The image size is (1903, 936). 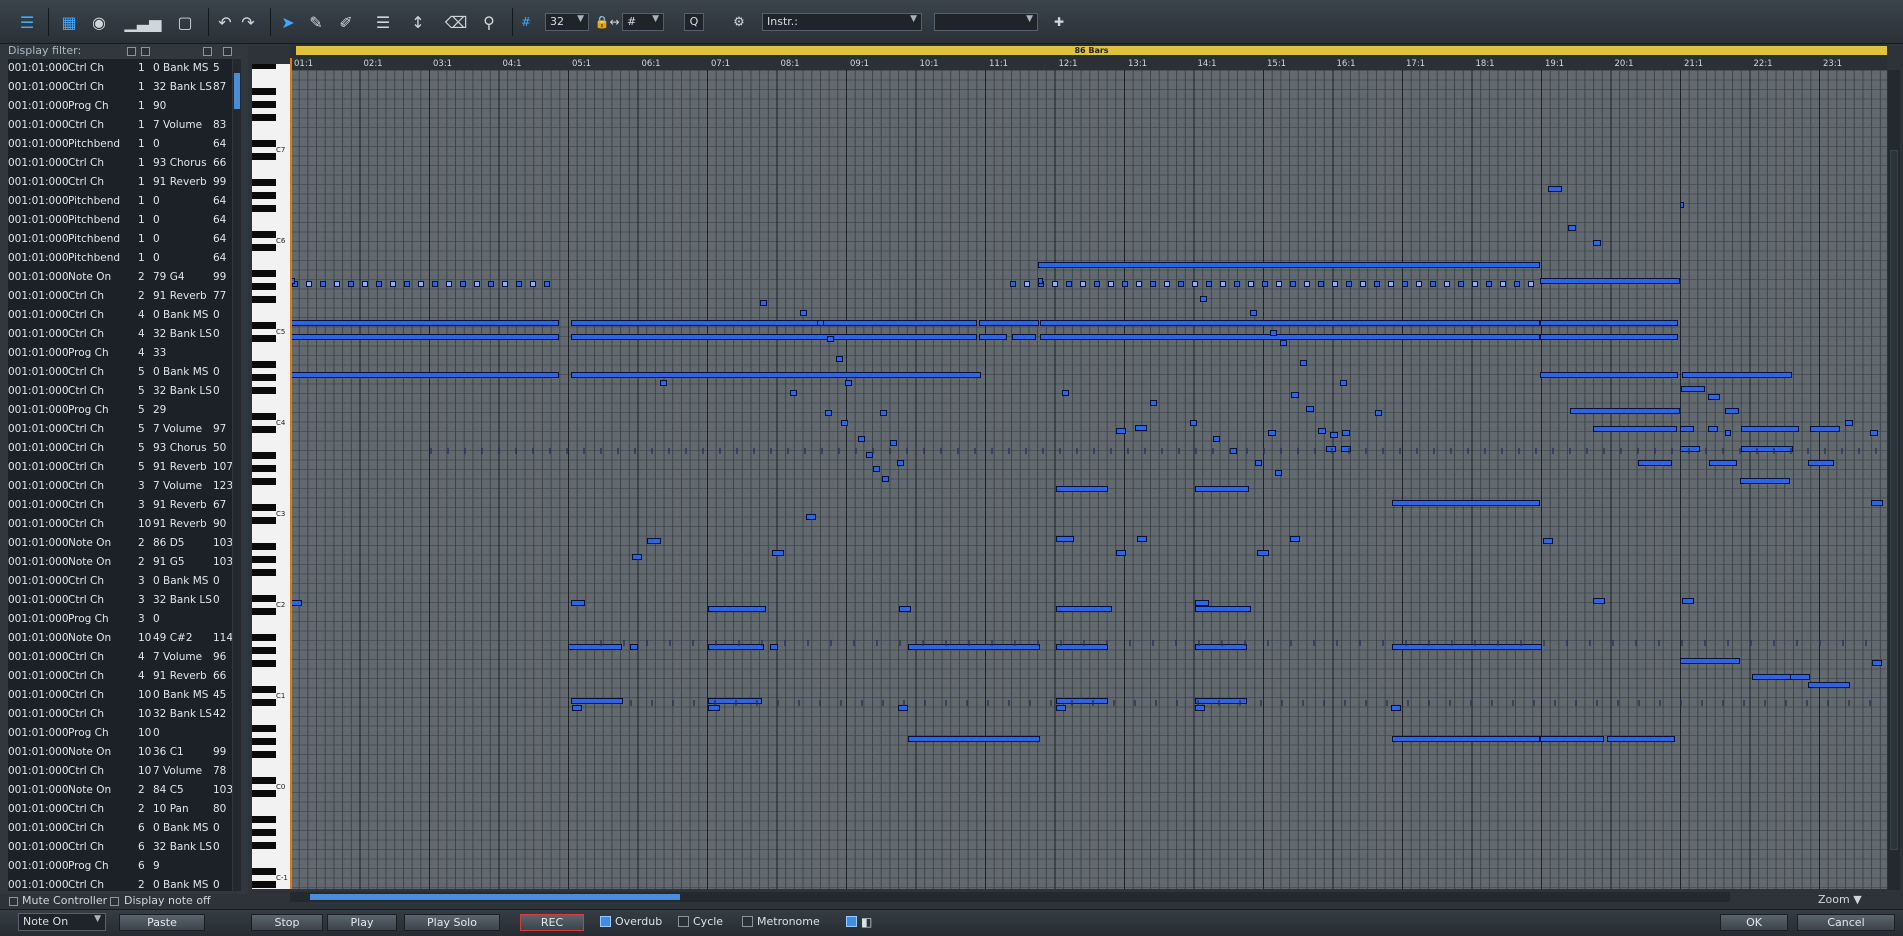 What do you see at coordinates (1059, 22) in the screenshot?
I see `link-icon: ✚` at bounding box center [1059, 22].